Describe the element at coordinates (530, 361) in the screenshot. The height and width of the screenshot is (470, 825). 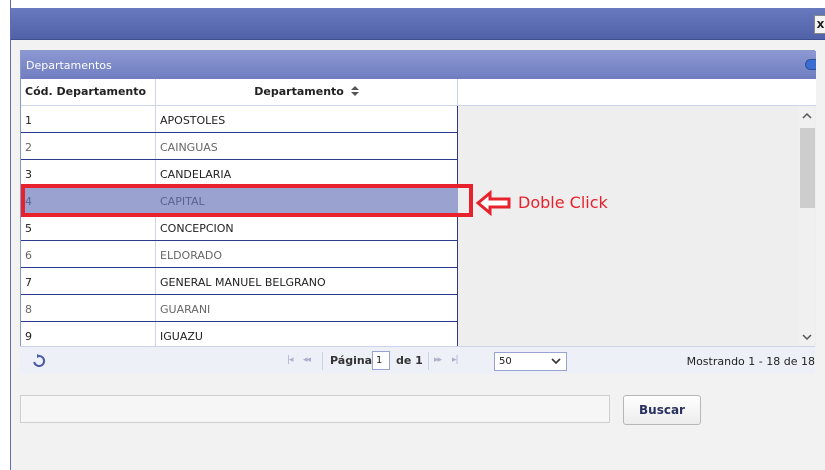
I see `page-size-select: 50` at that location.